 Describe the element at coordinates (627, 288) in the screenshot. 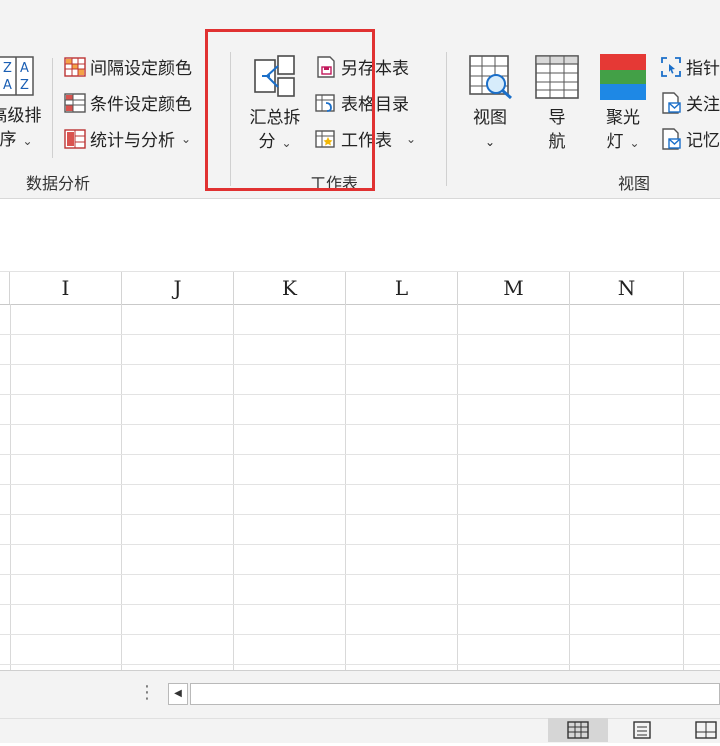

I see `column-header: N` at that location.